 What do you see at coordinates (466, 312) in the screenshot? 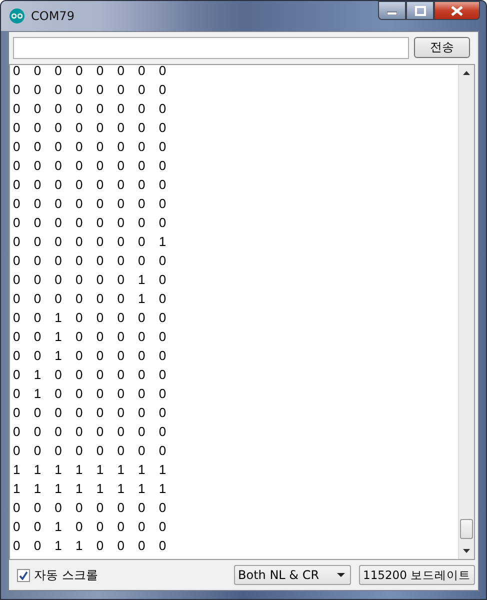
I see `scrollbar` at bounding box center [466, 312].